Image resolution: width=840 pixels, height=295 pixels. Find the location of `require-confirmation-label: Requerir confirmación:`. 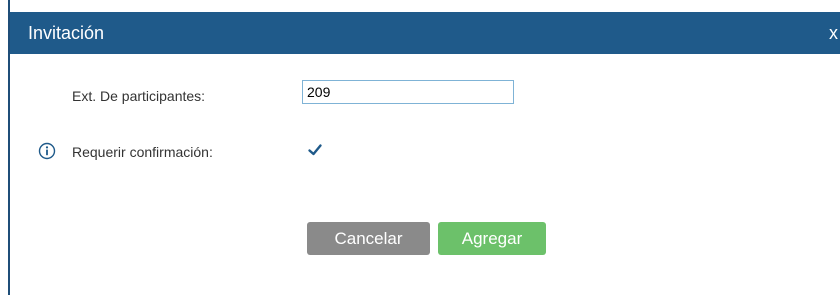

require-confirmation-label: Requerir confirmación: is located at coordinates (142, 152).